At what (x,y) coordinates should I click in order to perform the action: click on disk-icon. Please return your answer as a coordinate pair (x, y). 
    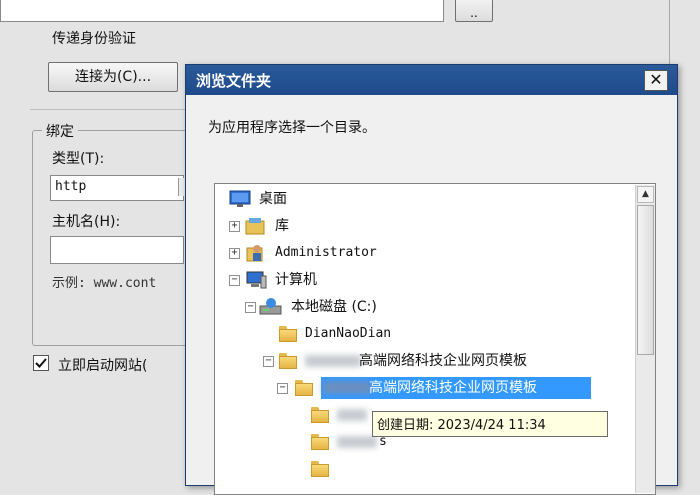
    Looking at the image, I should click on (270, 306).